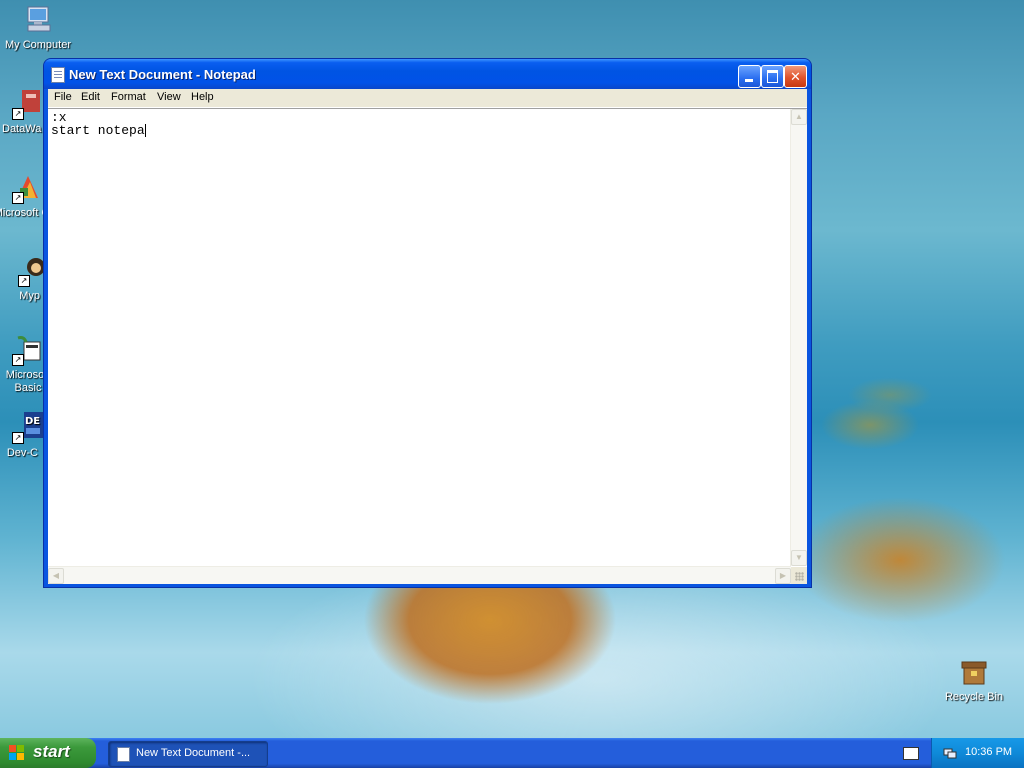 The height and width of the screenshot is (768, 1024). Describe the element at coordinates (38, 45) in the screenshot. I see `desktop-icon-label: My Computer` at that location.